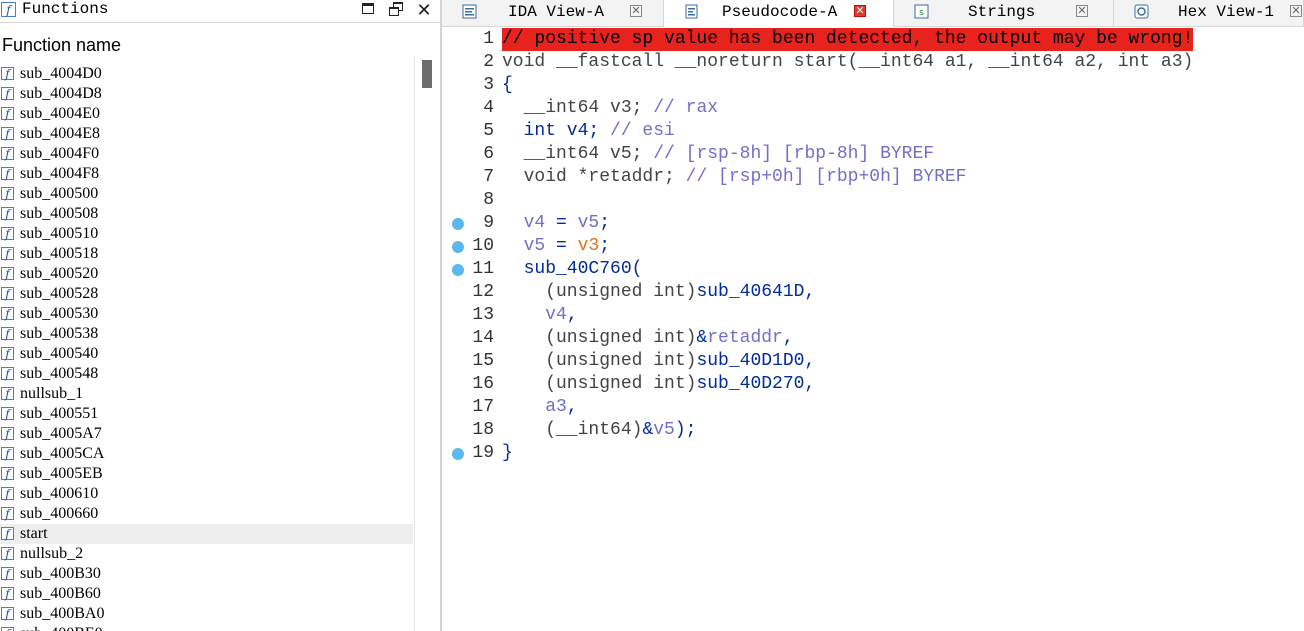 Image resolution: width=1304 pixels, height=631 pixels. I want to click on line-number: 4, so click(488, 108).